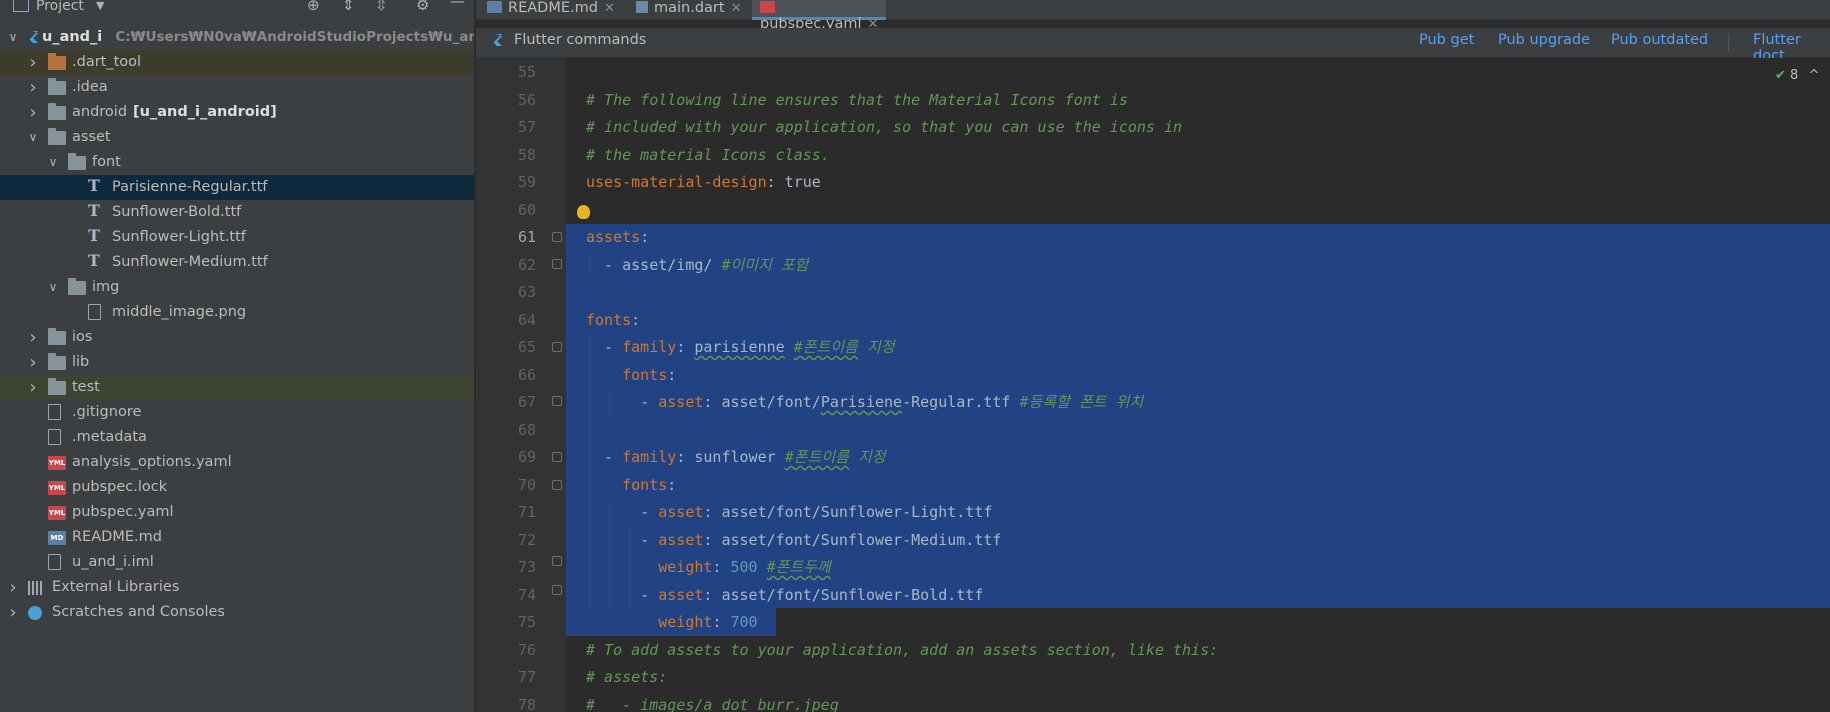 The width and height of the screenshot is (1830, 712). What do you see at coordinates (506, 430) in the screenshot?
I see `code-line: 68` at bounding box center [506, 430].